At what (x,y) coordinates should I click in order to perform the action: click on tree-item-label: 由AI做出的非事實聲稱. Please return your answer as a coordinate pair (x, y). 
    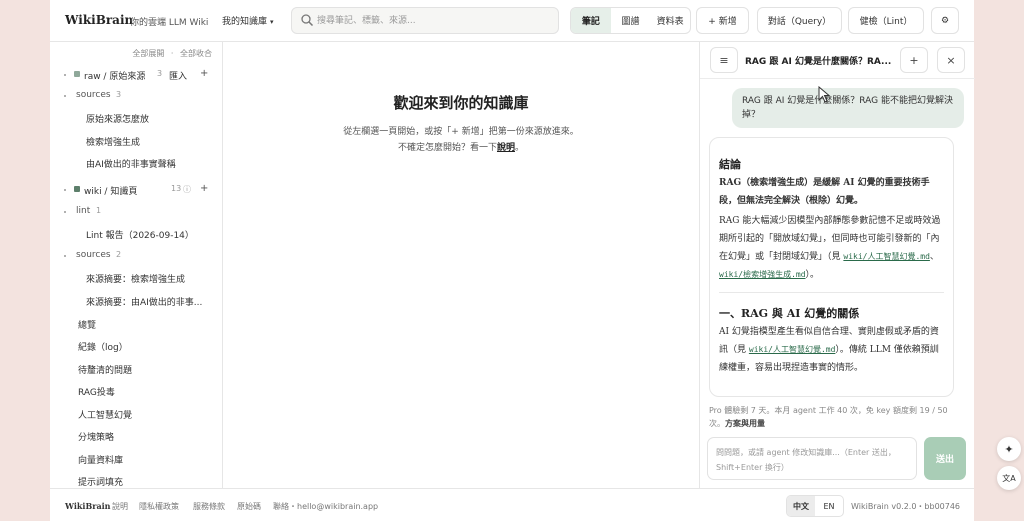
    Looking at the image, I should click on (131, 165).